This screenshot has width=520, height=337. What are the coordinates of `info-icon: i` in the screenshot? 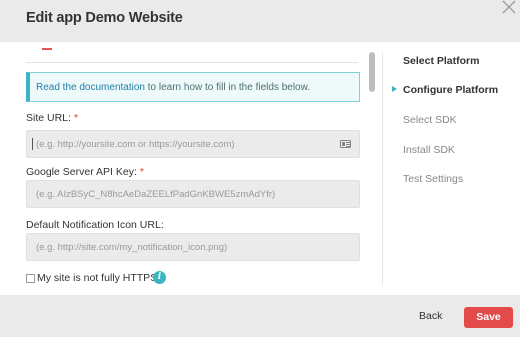 It's located at (159, 277).